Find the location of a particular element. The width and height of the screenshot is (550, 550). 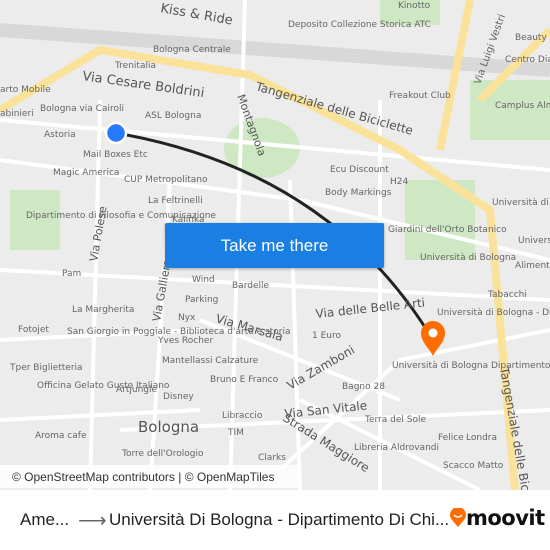

map-label: TIM is located at coordinates (235, 433).